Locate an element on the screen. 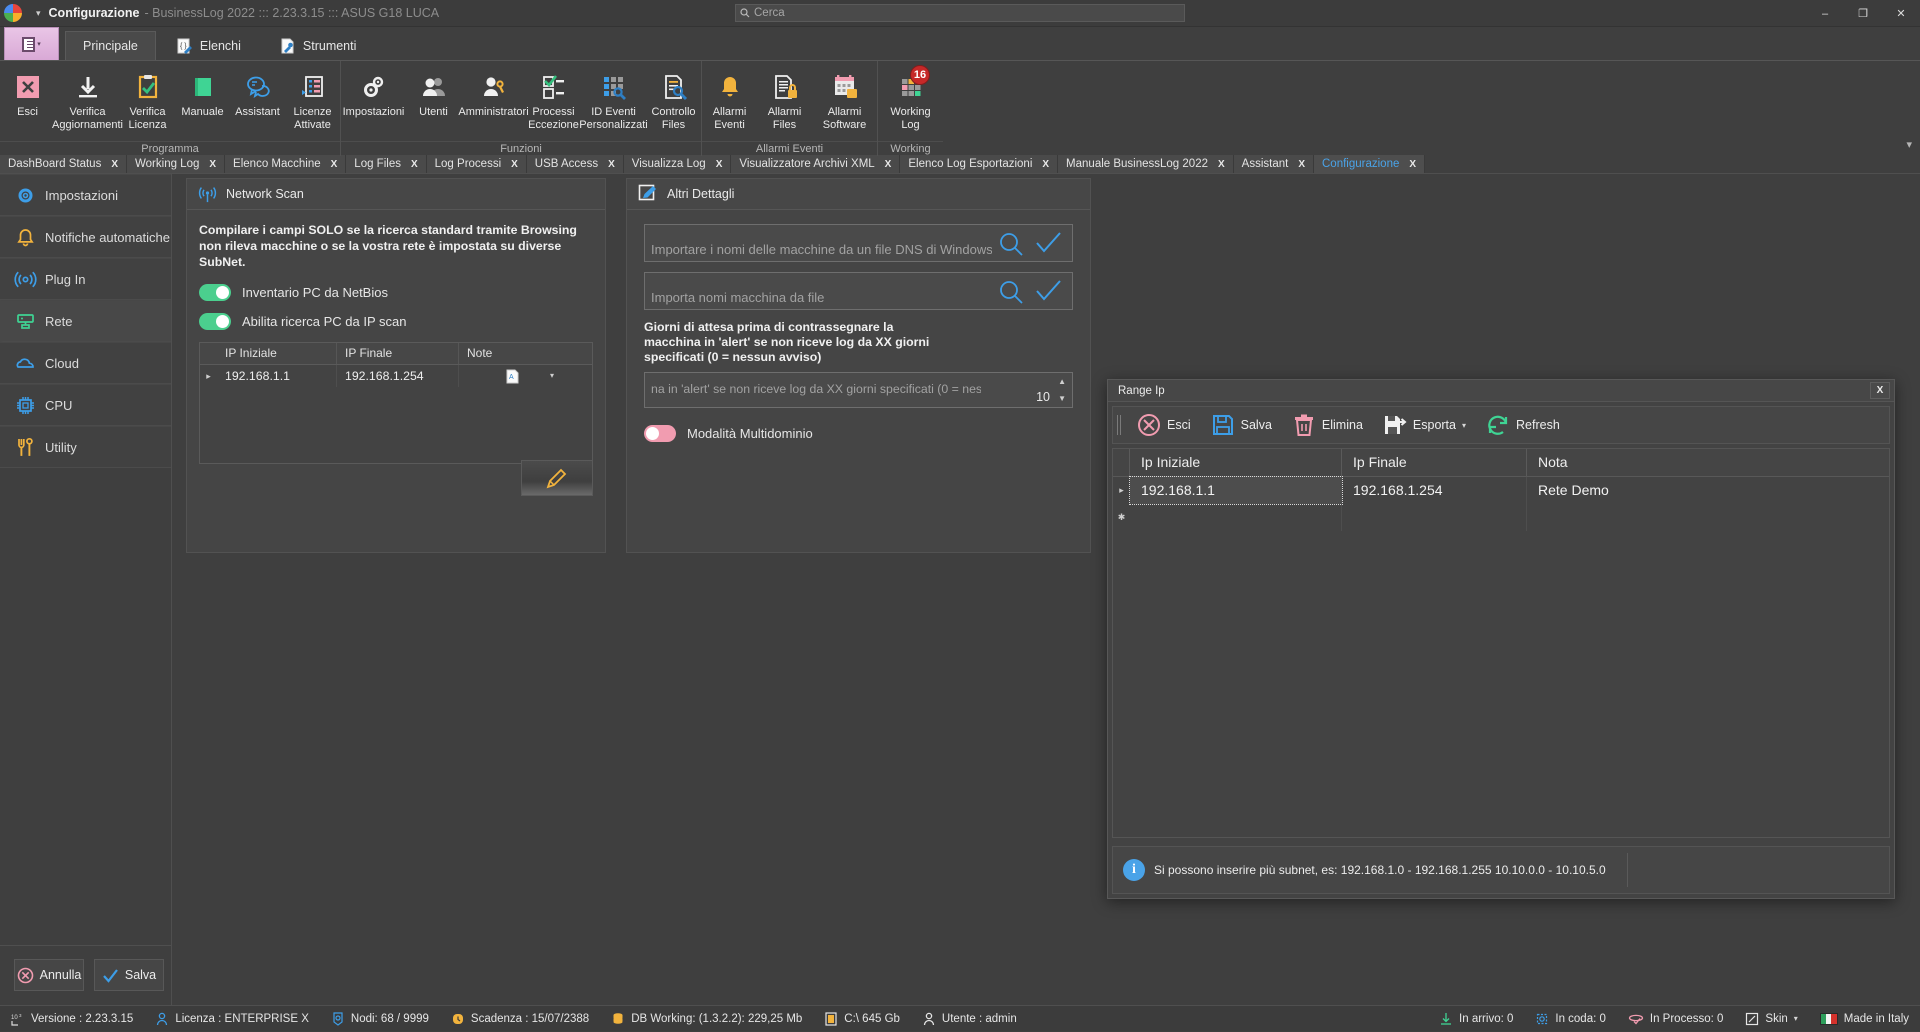  tab-principale: Principale is located at coordinates (110, 45).